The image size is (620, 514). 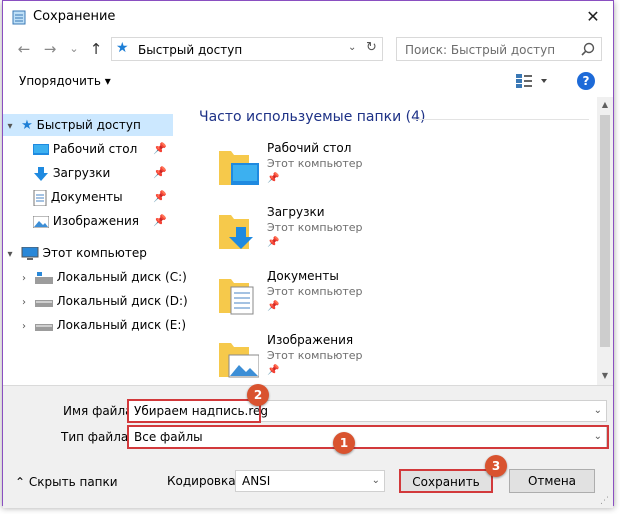 I want to click on save-button: Сохранить, so click(x=446, y=481).